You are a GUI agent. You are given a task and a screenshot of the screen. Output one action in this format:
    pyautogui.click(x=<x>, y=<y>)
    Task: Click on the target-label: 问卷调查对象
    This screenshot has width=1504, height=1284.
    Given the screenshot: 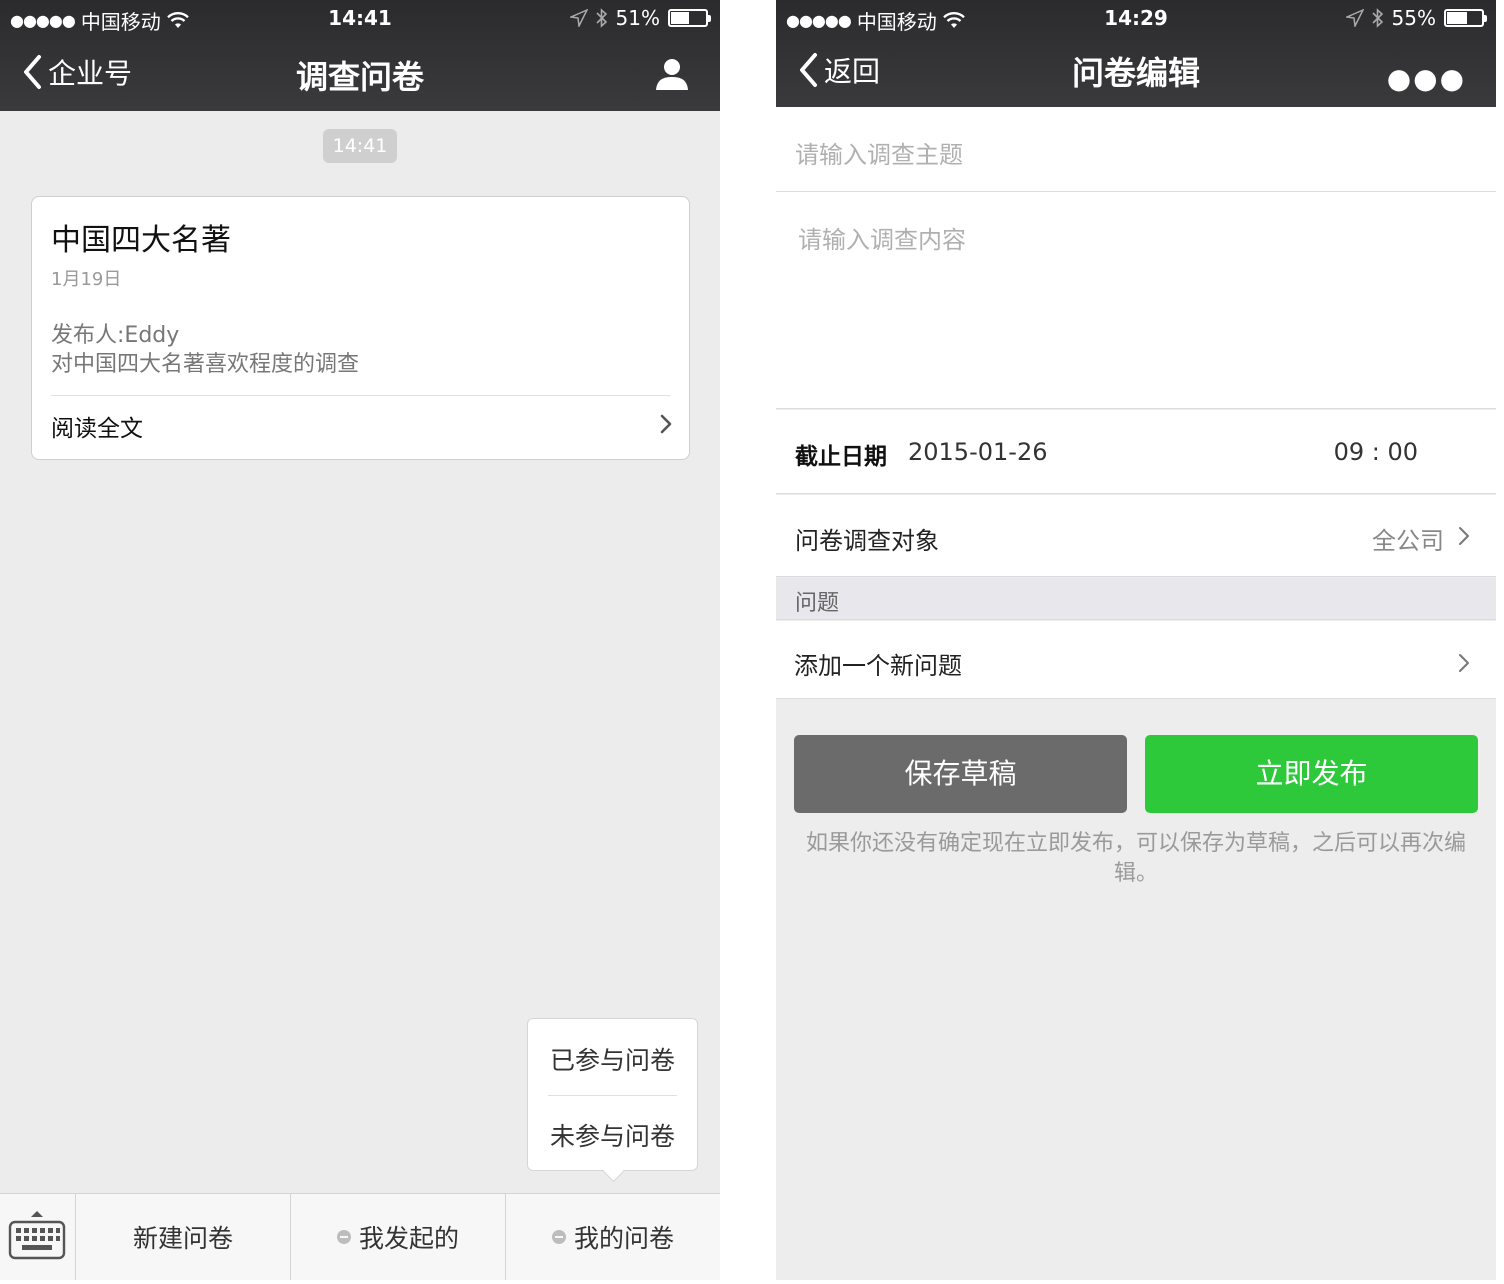 What is the action you would take?
    pyautogui.click(x=867, y=541)
    